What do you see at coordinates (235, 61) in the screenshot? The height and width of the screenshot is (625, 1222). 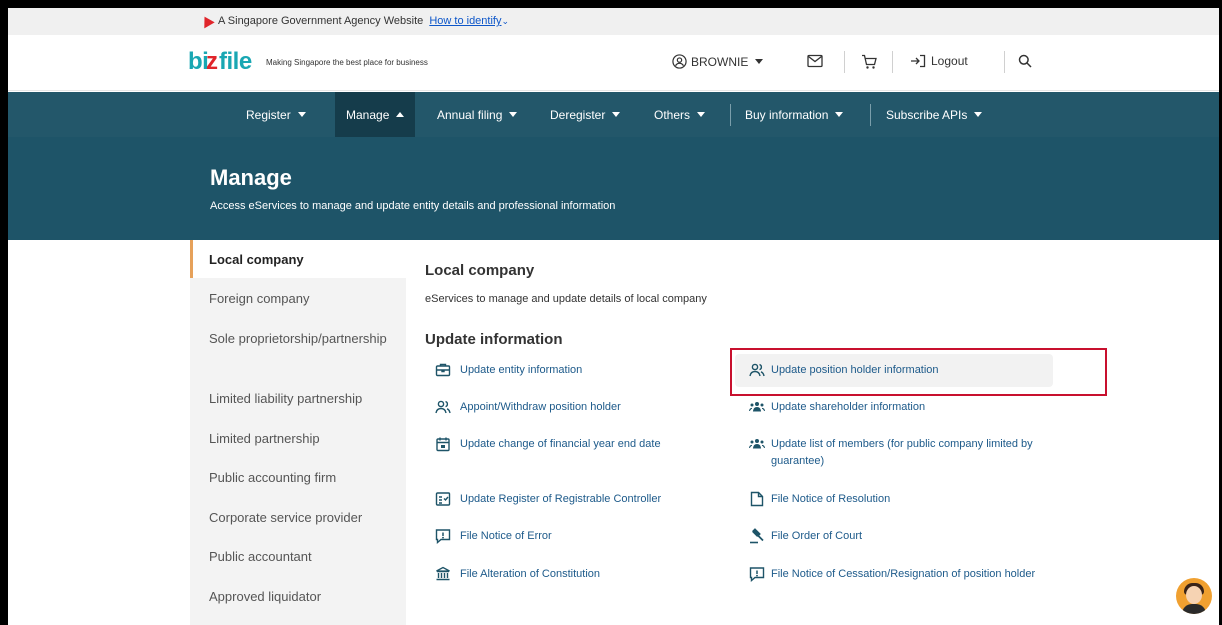 I see `svg-text: file` at bounding box center [235, 61].